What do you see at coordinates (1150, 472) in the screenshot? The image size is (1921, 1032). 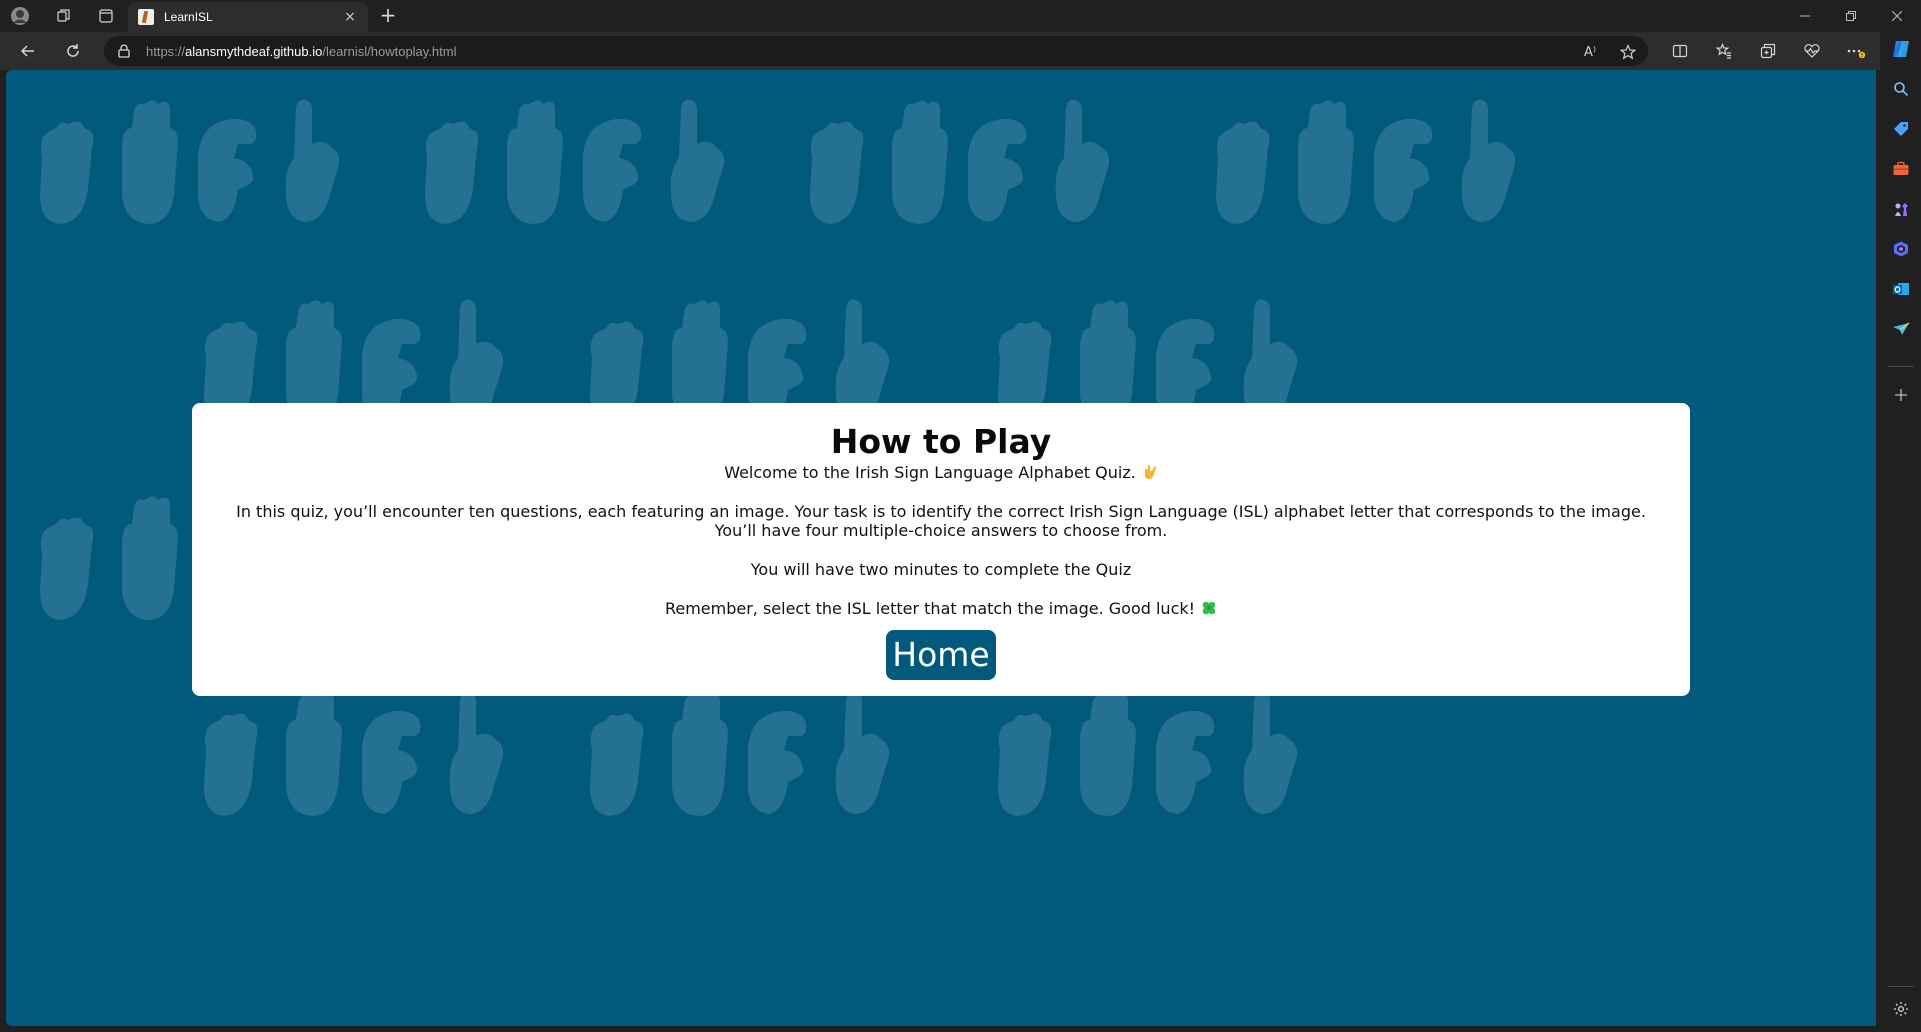 I see `love-you-gesture-emoji-icon` at bounding box center [1150, 472].